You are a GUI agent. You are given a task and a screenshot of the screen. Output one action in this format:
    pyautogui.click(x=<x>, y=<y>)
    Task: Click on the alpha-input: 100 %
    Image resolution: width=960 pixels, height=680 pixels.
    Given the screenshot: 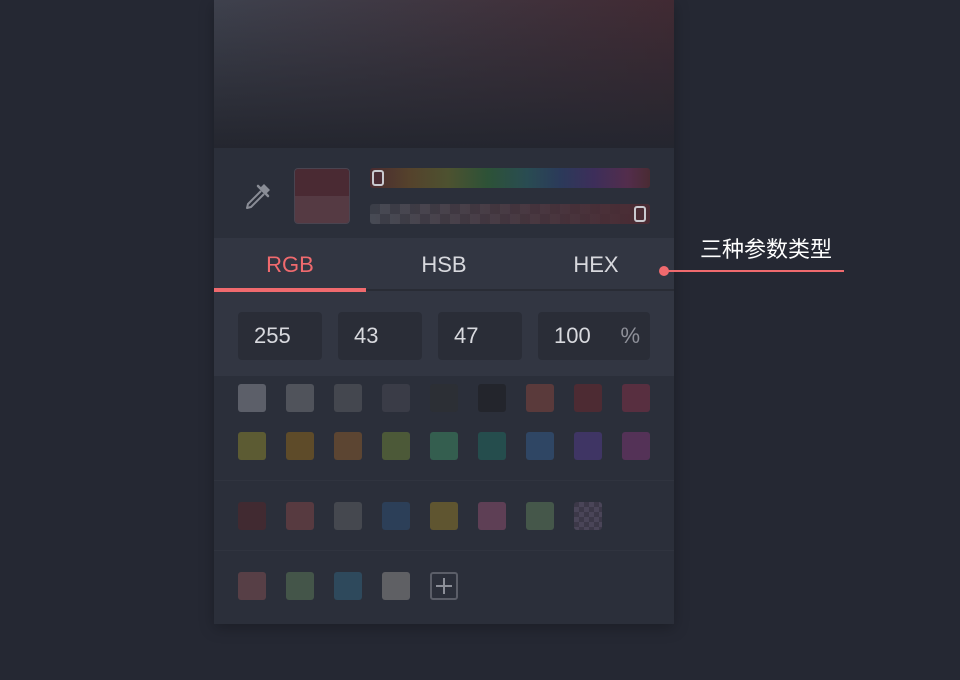 What is the action you would take?
    pyautogui.click(x=594, y=336)
    